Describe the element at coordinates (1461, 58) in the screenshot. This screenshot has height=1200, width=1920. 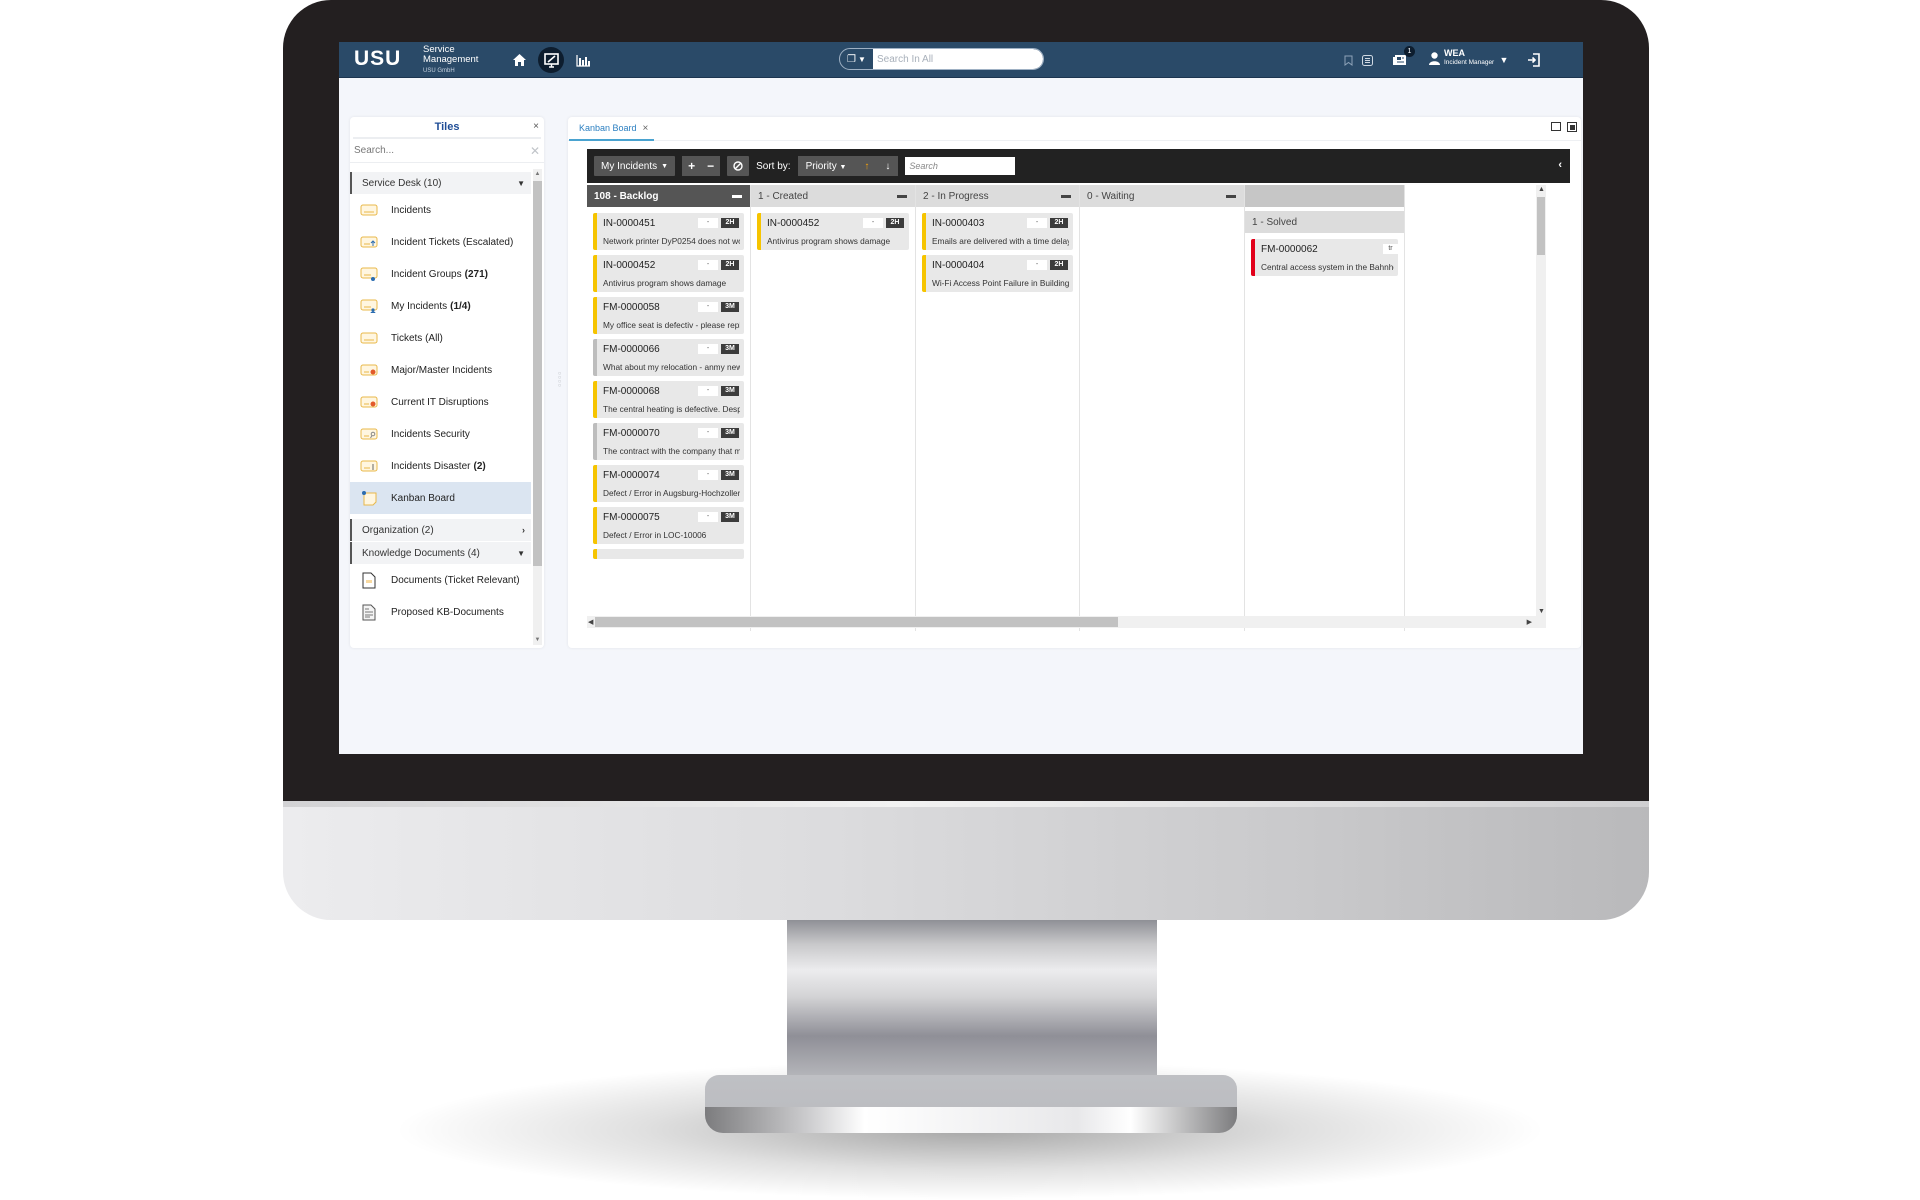
I see `user-menu: WEA Incident Manager` at that location.